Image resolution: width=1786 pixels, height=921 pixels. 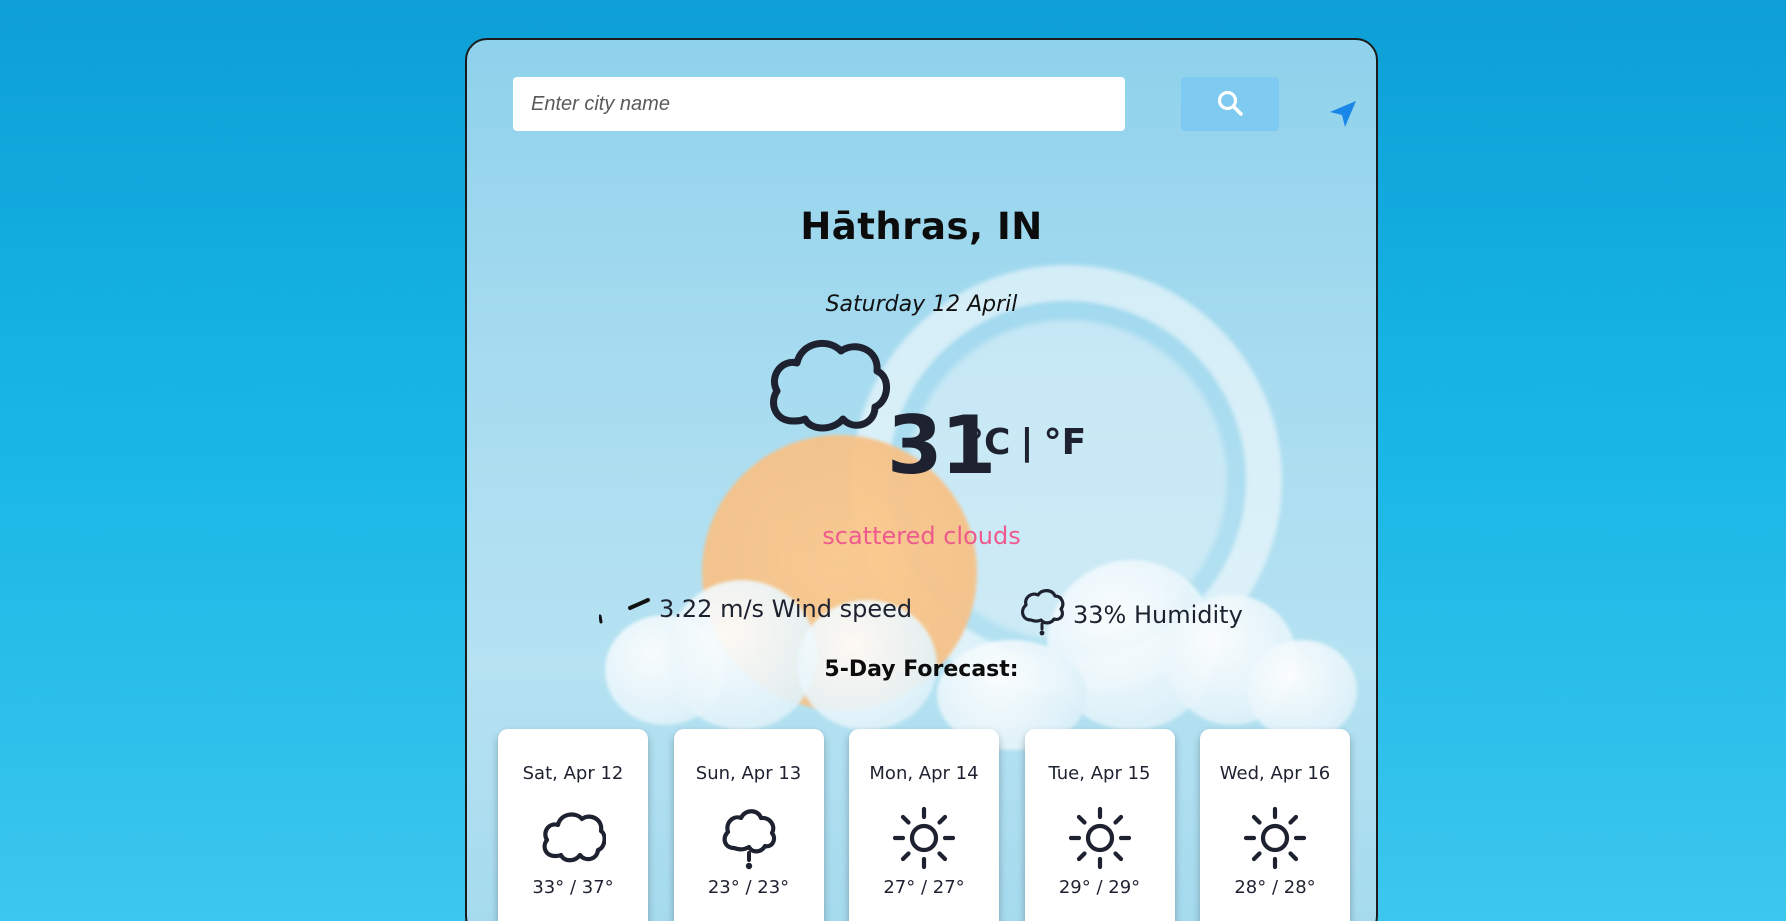 I want to click on forecast-temp: 28° / 28°, so click(x=1275, y=887).